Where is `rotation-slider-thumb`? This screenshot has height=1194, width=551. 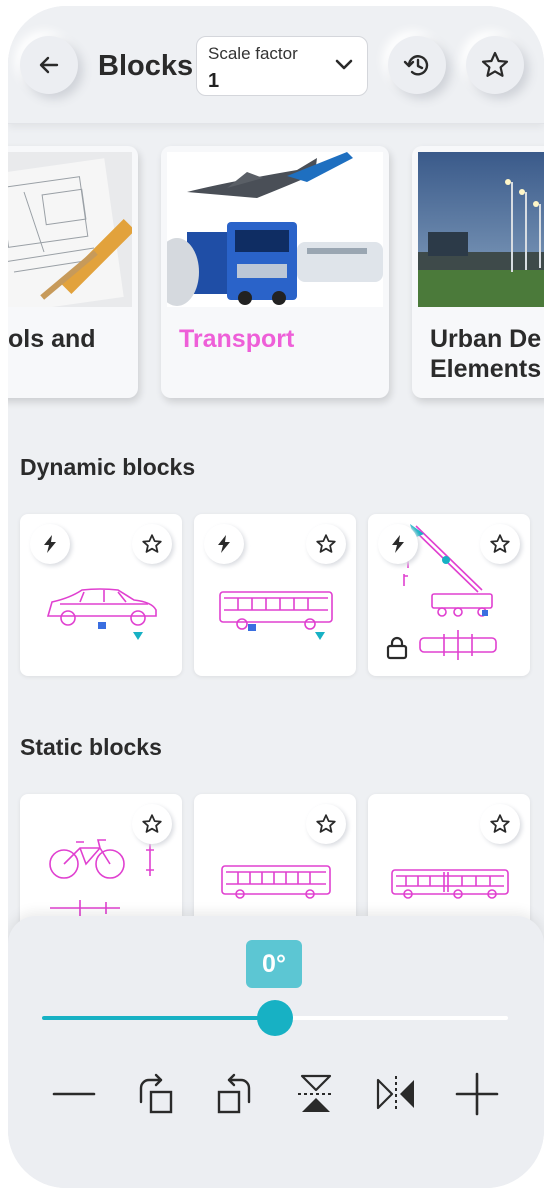 rotation-slider-thumb is located at coordinates (275, 1018).